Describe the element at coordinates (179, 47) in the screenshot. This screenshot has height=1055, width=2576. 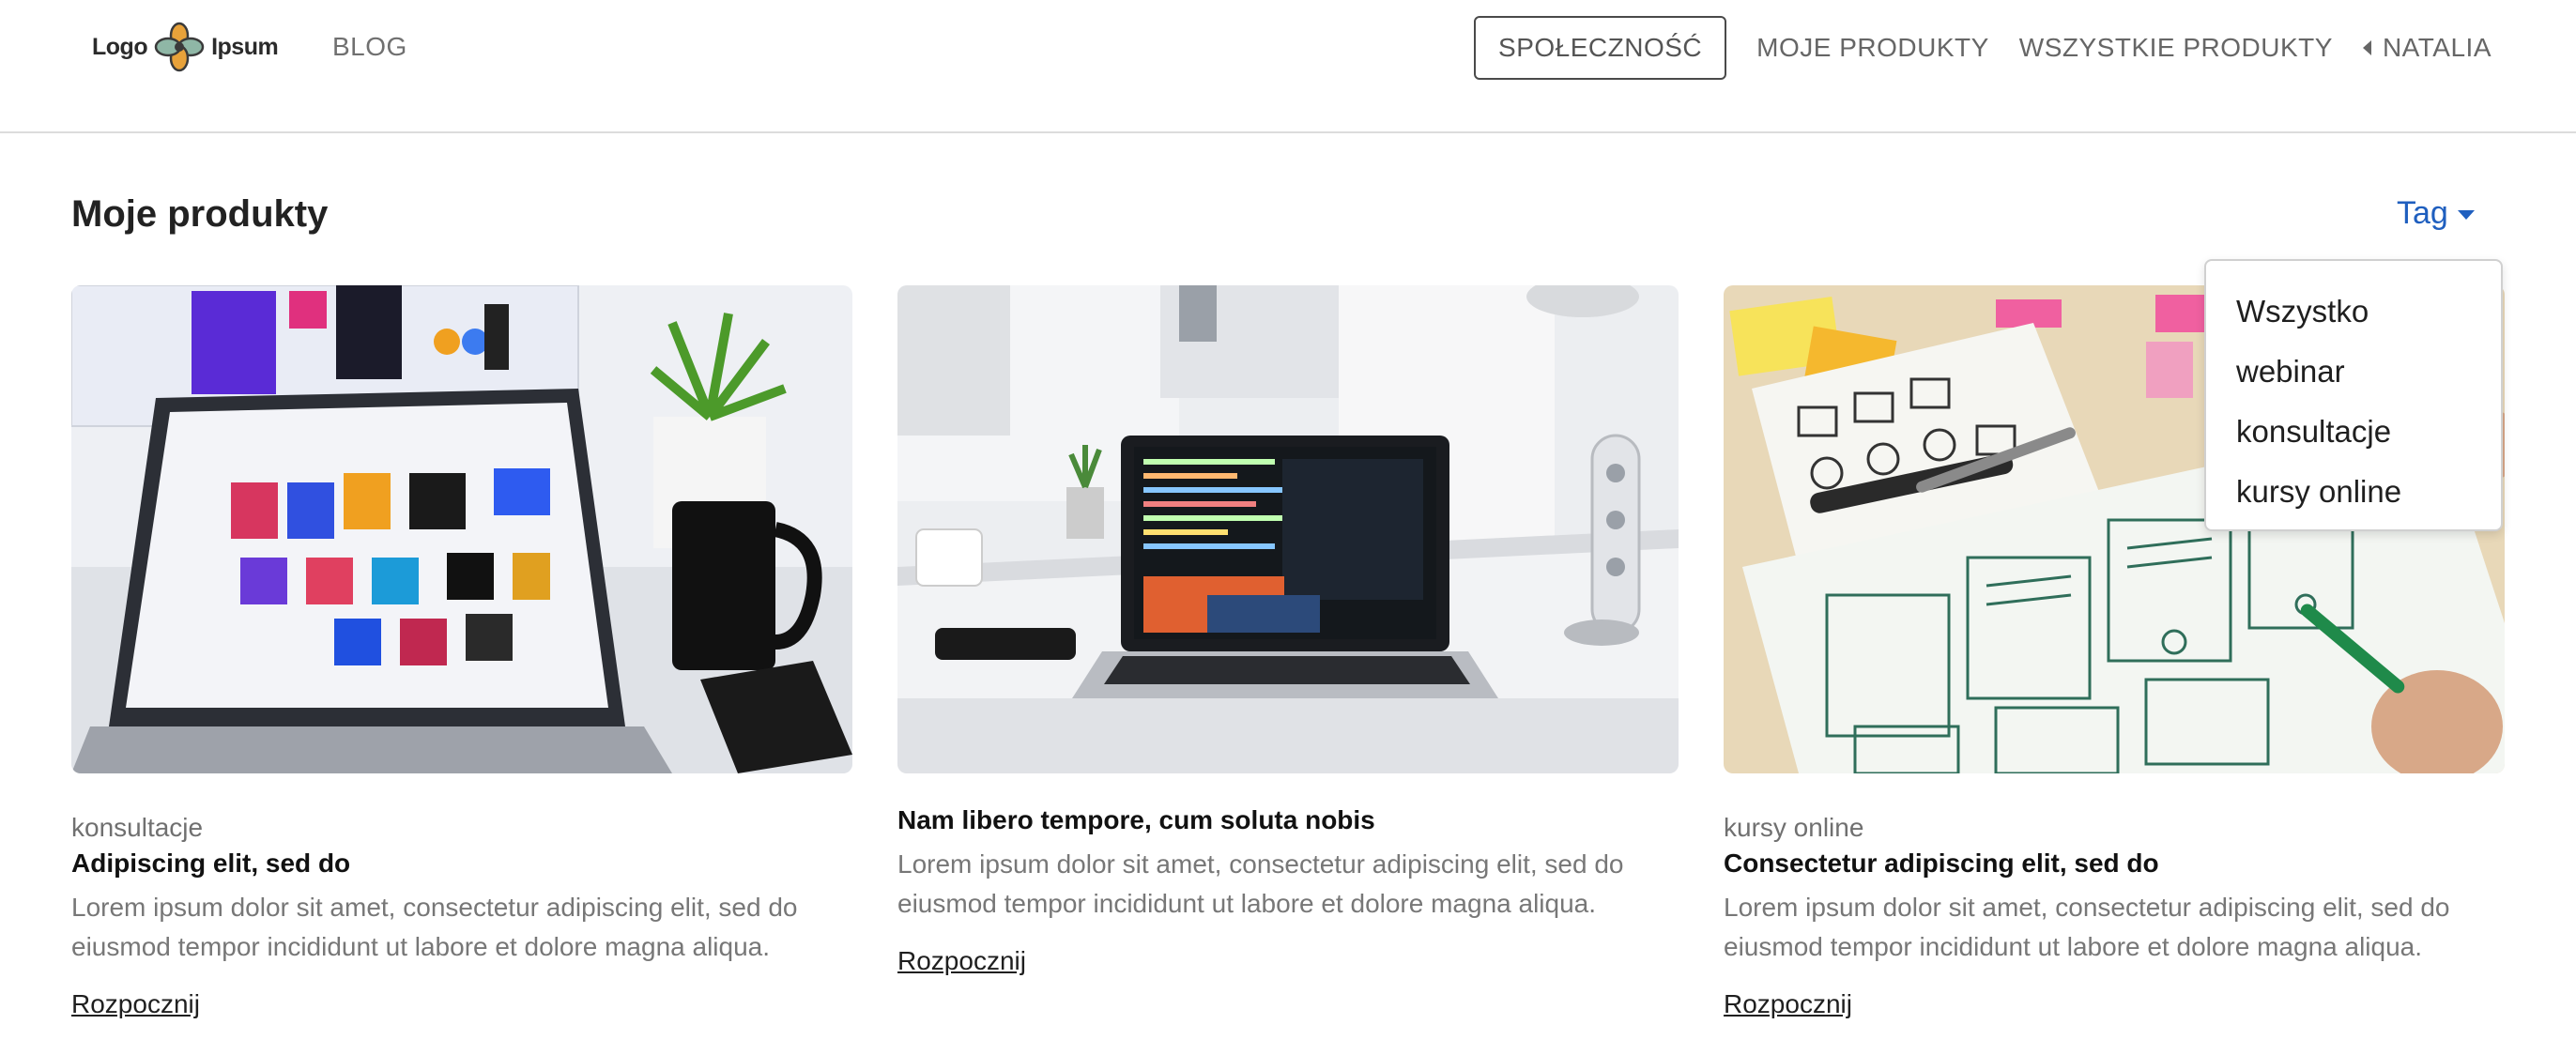
I see `flower-logo-icon` at that location.